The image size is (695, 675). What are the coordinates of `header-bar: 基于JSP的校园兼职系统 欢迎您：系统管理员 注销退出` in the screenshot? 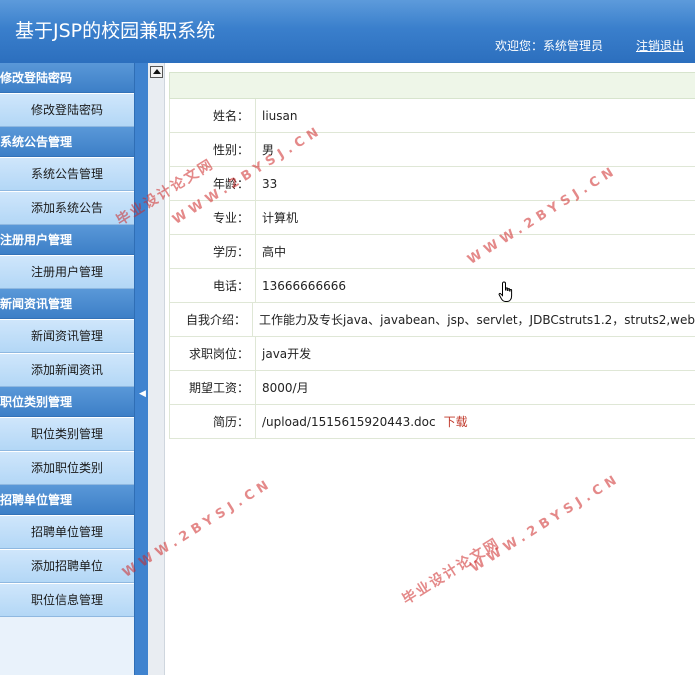 It's located at (347, 31).